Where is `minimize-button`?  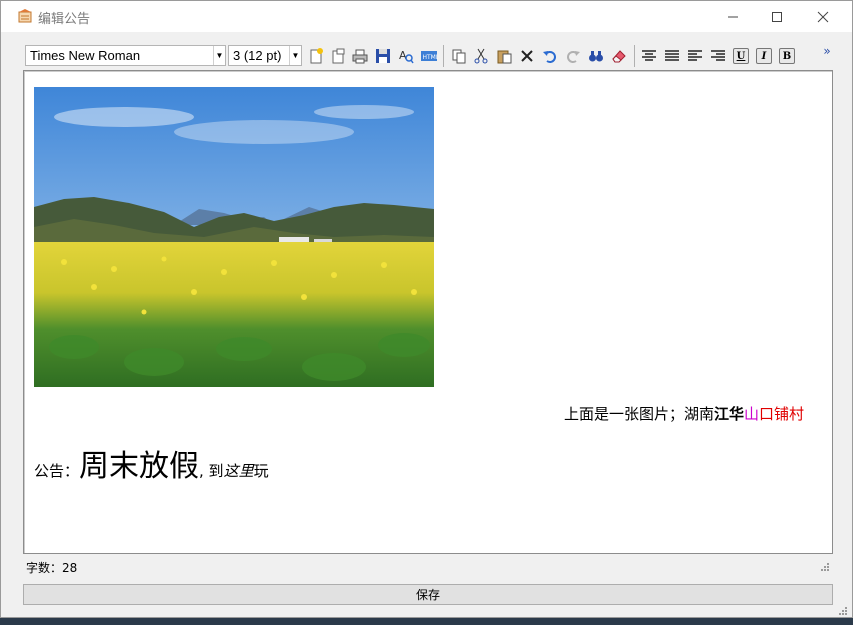
minimize-button is located at coordinates (733, 16).